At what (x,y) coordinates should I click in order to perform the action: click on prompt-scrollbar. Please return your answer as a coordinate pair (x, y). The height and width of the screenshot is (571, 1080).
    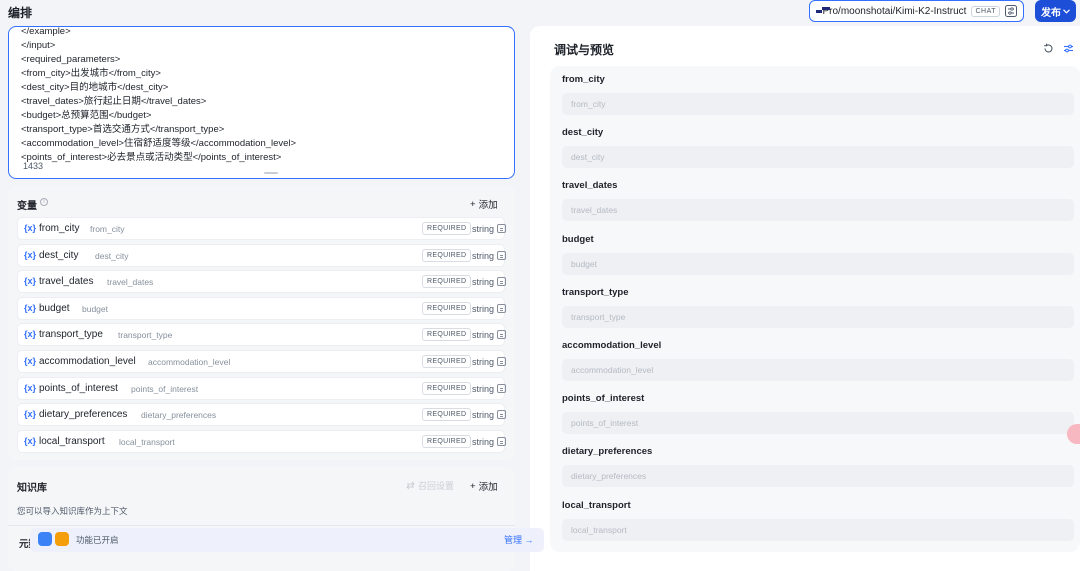
    Looking at the image, I should click on (514, 149).